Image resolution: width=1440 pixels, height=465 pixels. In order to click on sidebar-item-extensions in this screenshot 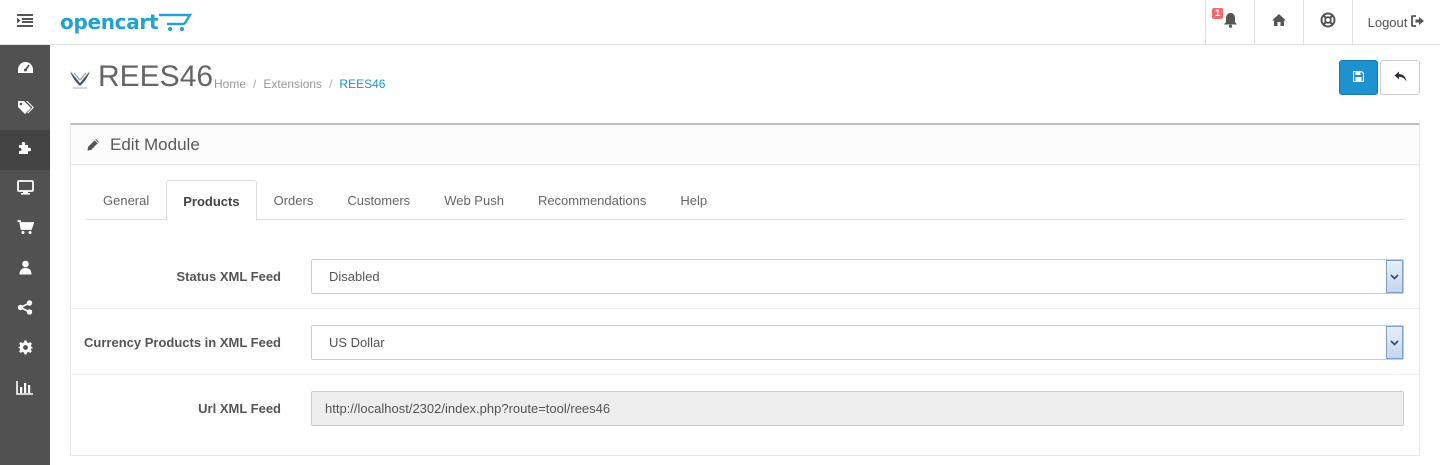, I will do `click(25, 150)`.